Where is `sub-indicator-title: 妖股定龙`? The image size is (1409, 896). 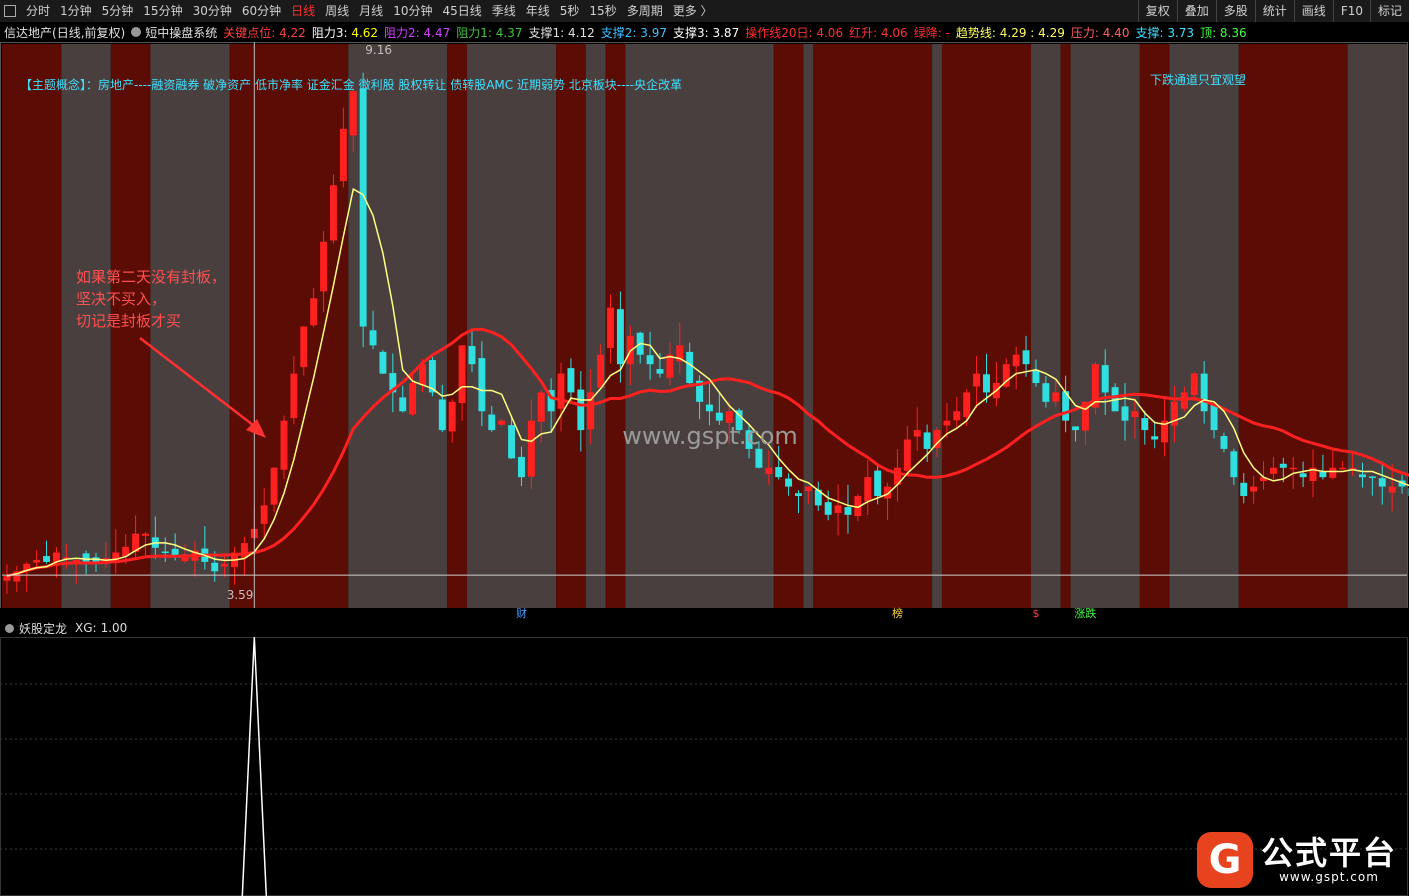 sub-indicator-title: 妖股定龙 is located at coordinates (43, 628).